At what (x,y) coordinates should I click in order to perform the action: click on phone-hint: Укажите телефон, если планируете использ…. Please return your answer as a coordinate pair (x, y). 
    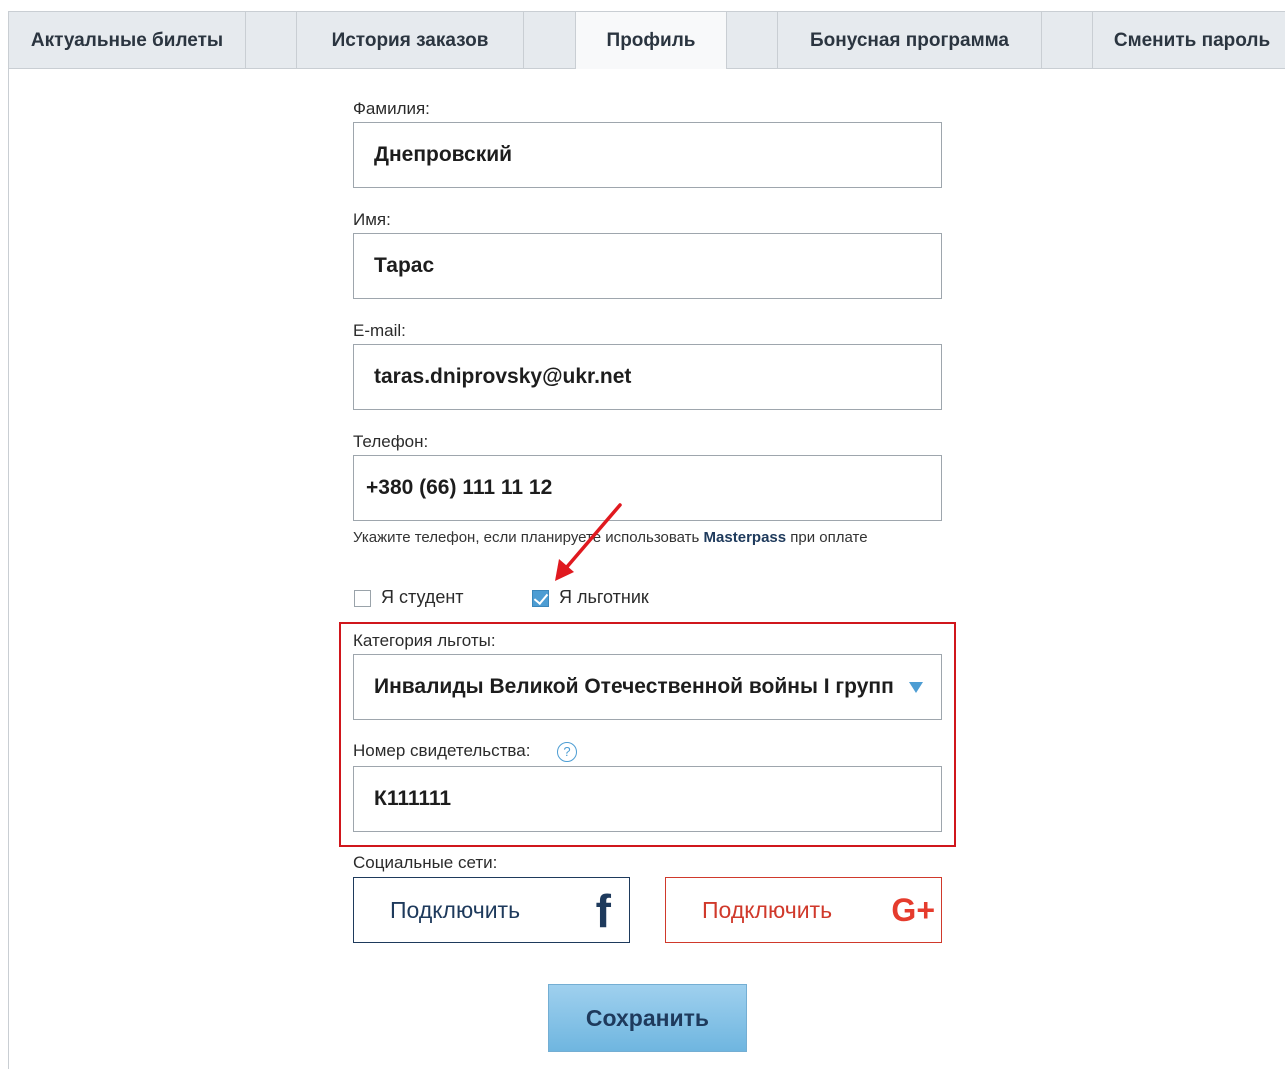
    Looking at the image, I should click on (633, 537).